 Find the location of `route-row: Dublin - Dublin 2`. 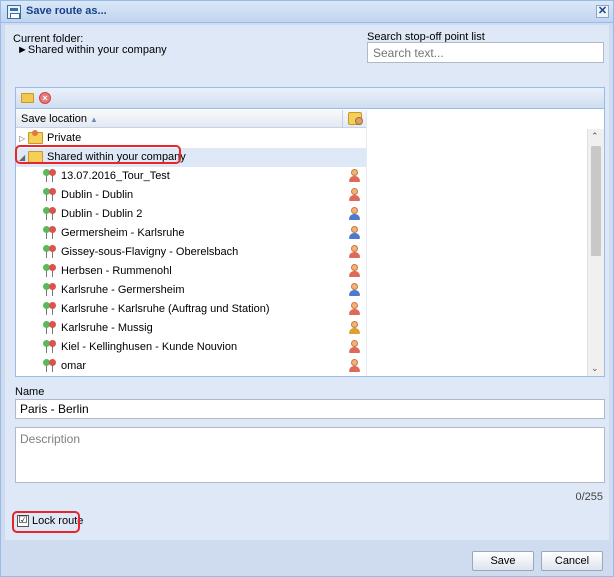

route-row: Dublin - Dublin 2 is located at coordinates (191, 214).